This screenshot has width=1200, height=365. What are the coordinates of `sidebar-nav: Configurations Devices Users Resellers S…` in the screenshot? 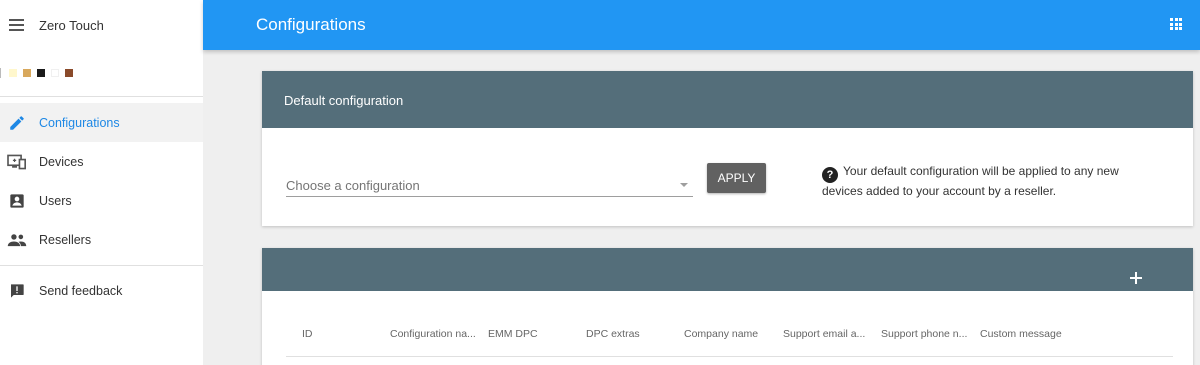 It's located at (101, 203).